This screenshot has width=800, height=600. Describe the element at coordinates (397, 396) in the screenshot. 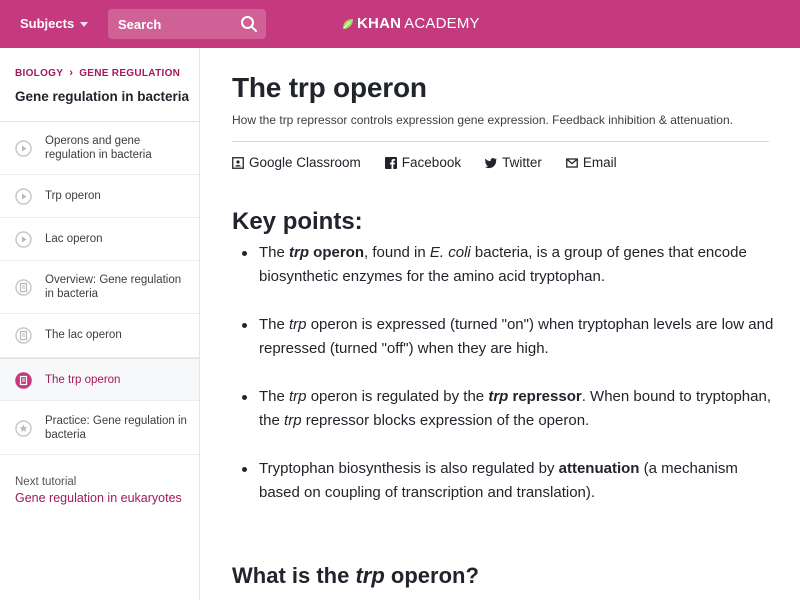

I see `text-run: operon is regulated by the` at that location.